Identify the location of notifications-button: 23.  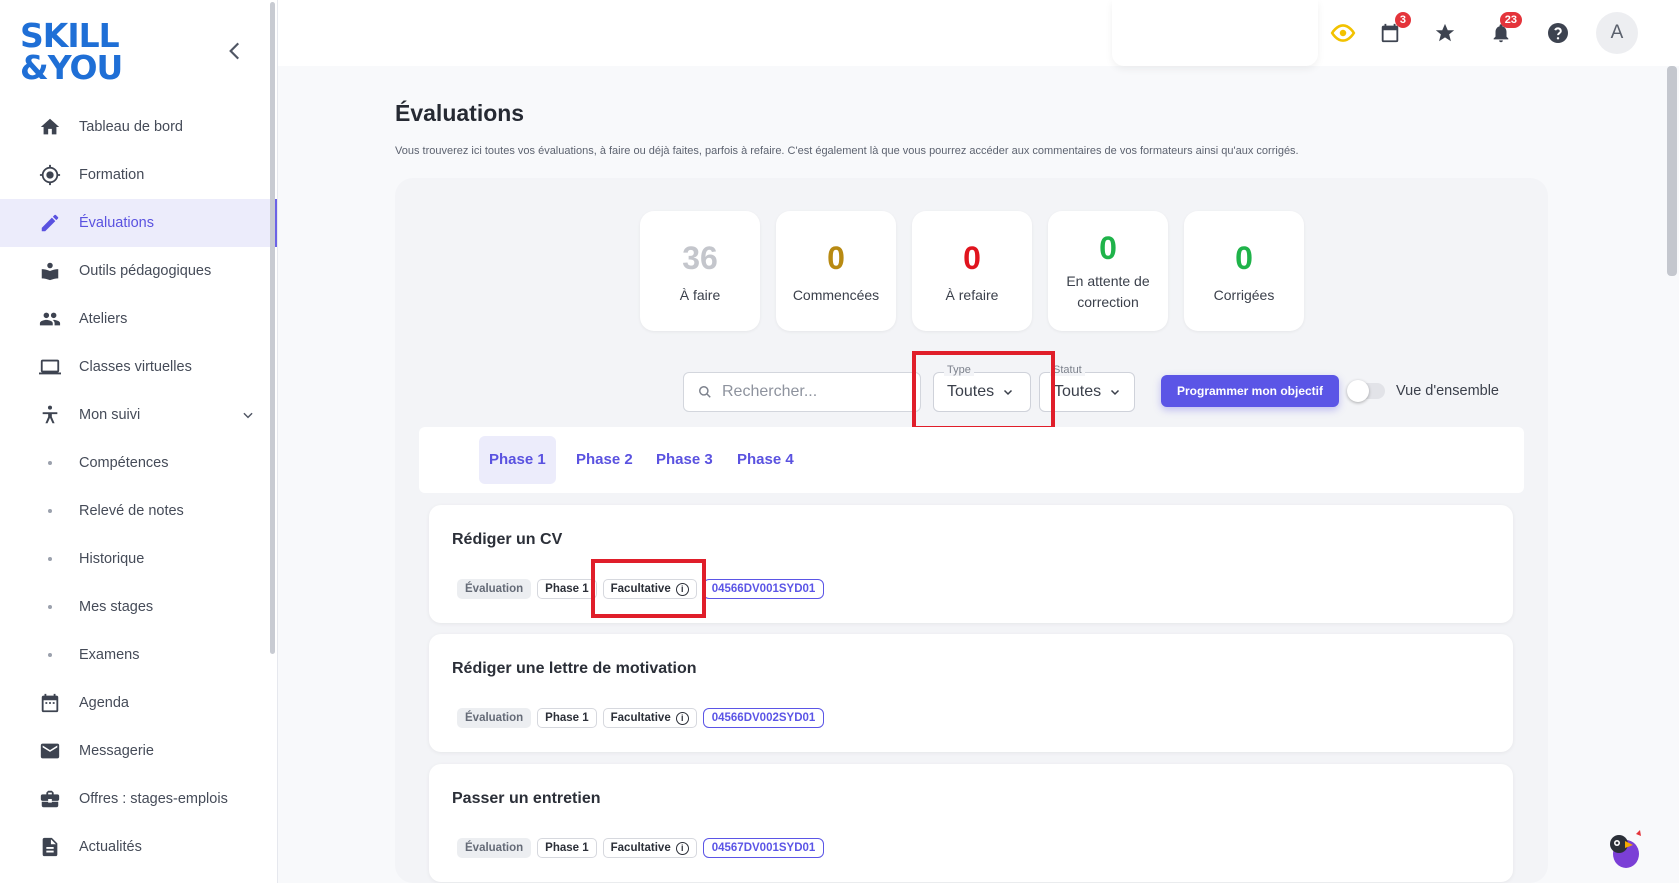
(1505, 29).